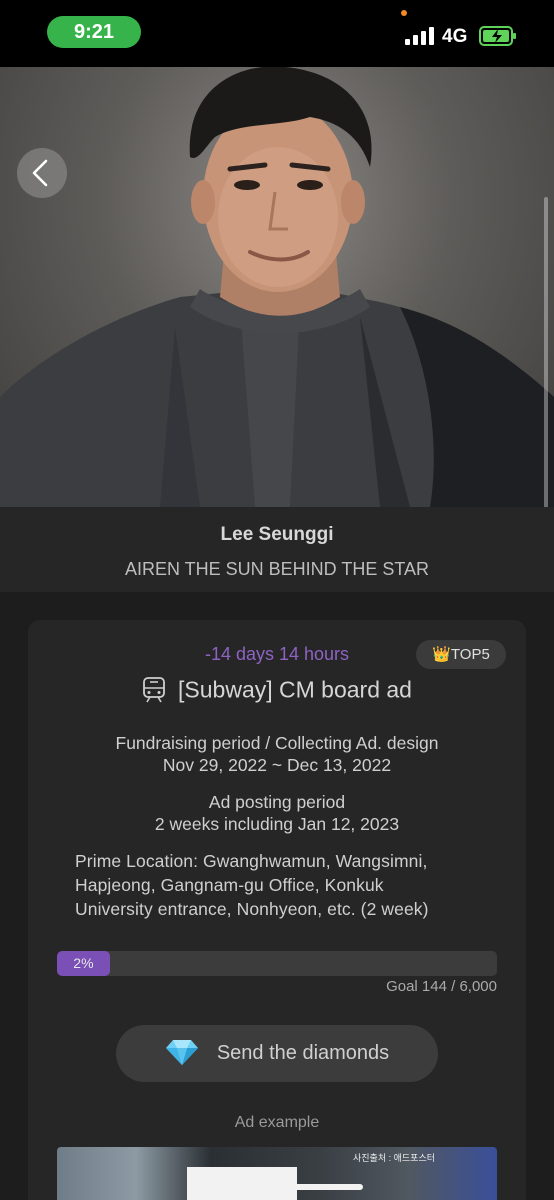  Describe the element at coordinates (229, 885) in the screenshot. I see `location-line: Hapjeong, Gangnam-gu Office, Konkuk` at that location.